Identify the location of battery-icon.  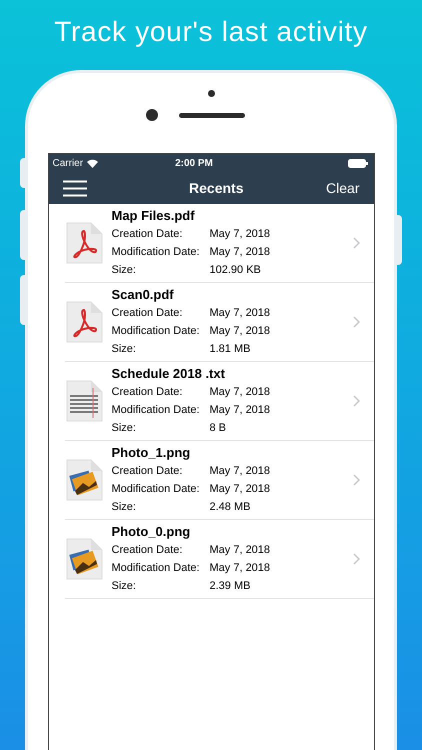
(358, 163).